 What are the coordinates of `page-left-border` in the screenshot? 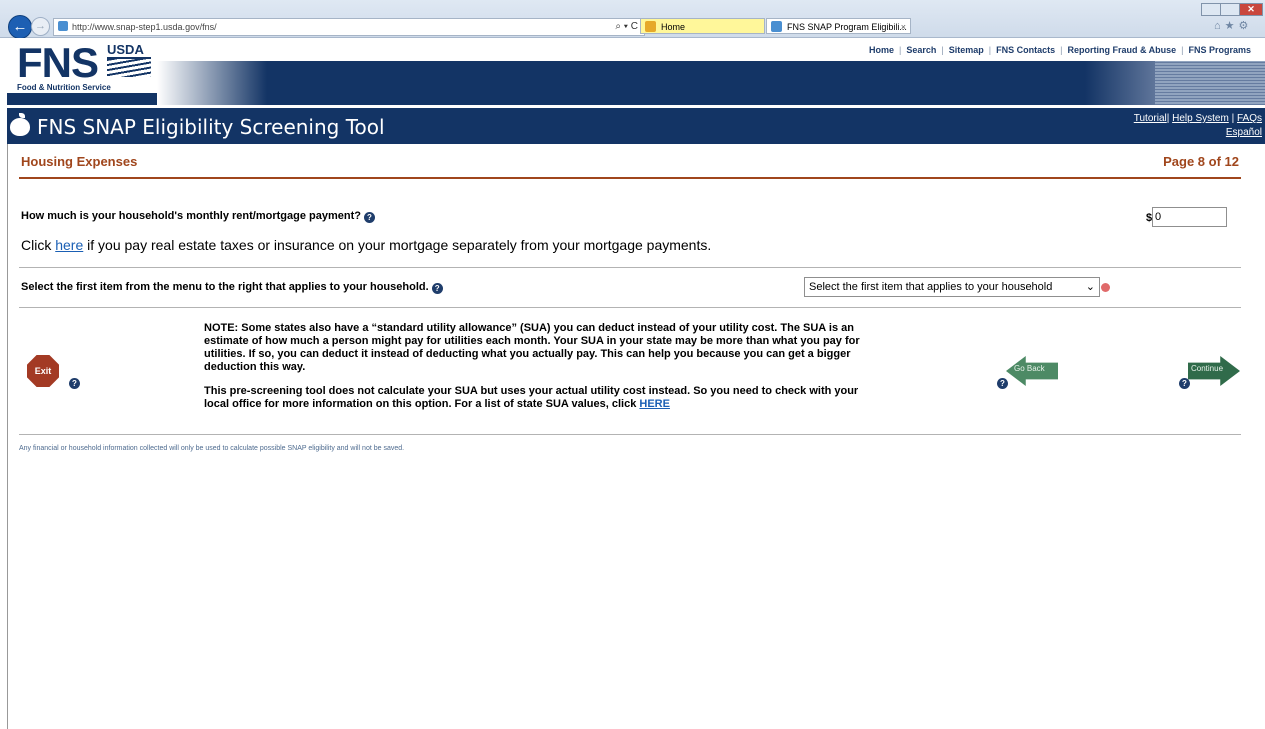 It's located at (7, 436).